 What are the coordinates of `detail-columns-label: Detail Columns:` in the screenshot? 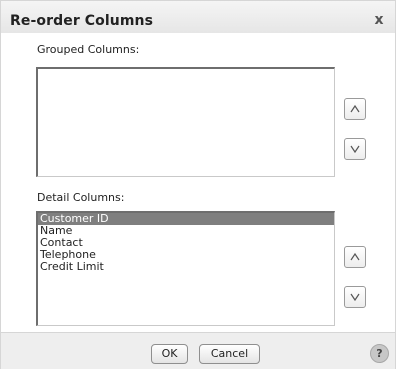 It's located at (81, 197).